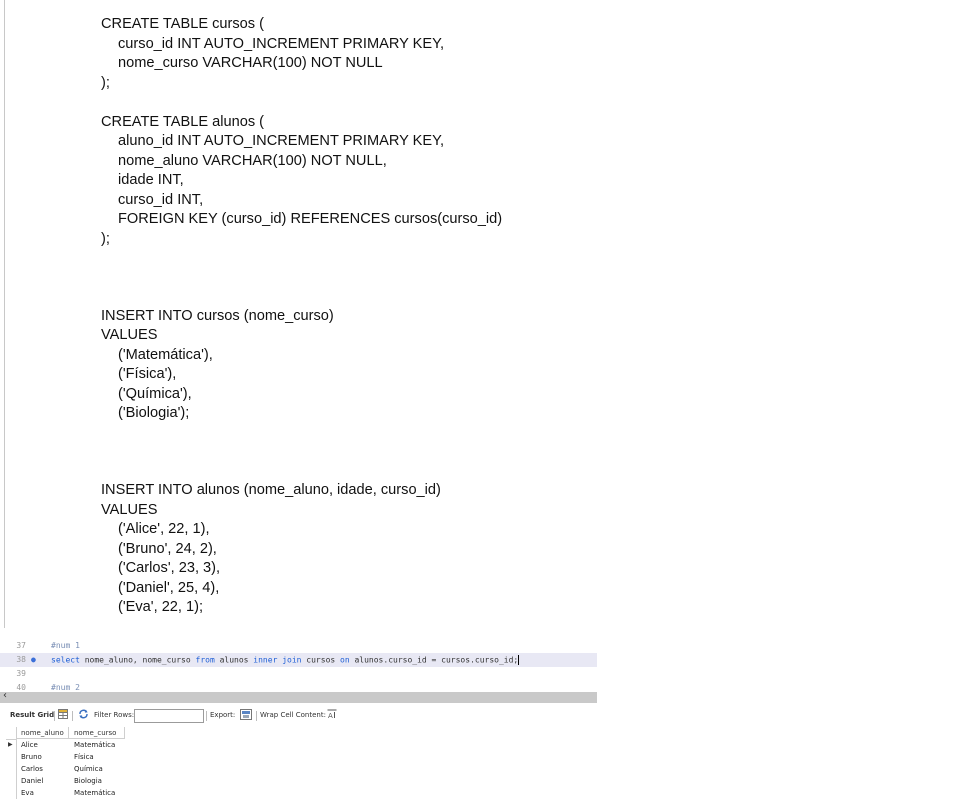 Image resolution: width=957 pixels, height=805 pixels. I want to click on grid-cell: Carlos, so click(43, 769).